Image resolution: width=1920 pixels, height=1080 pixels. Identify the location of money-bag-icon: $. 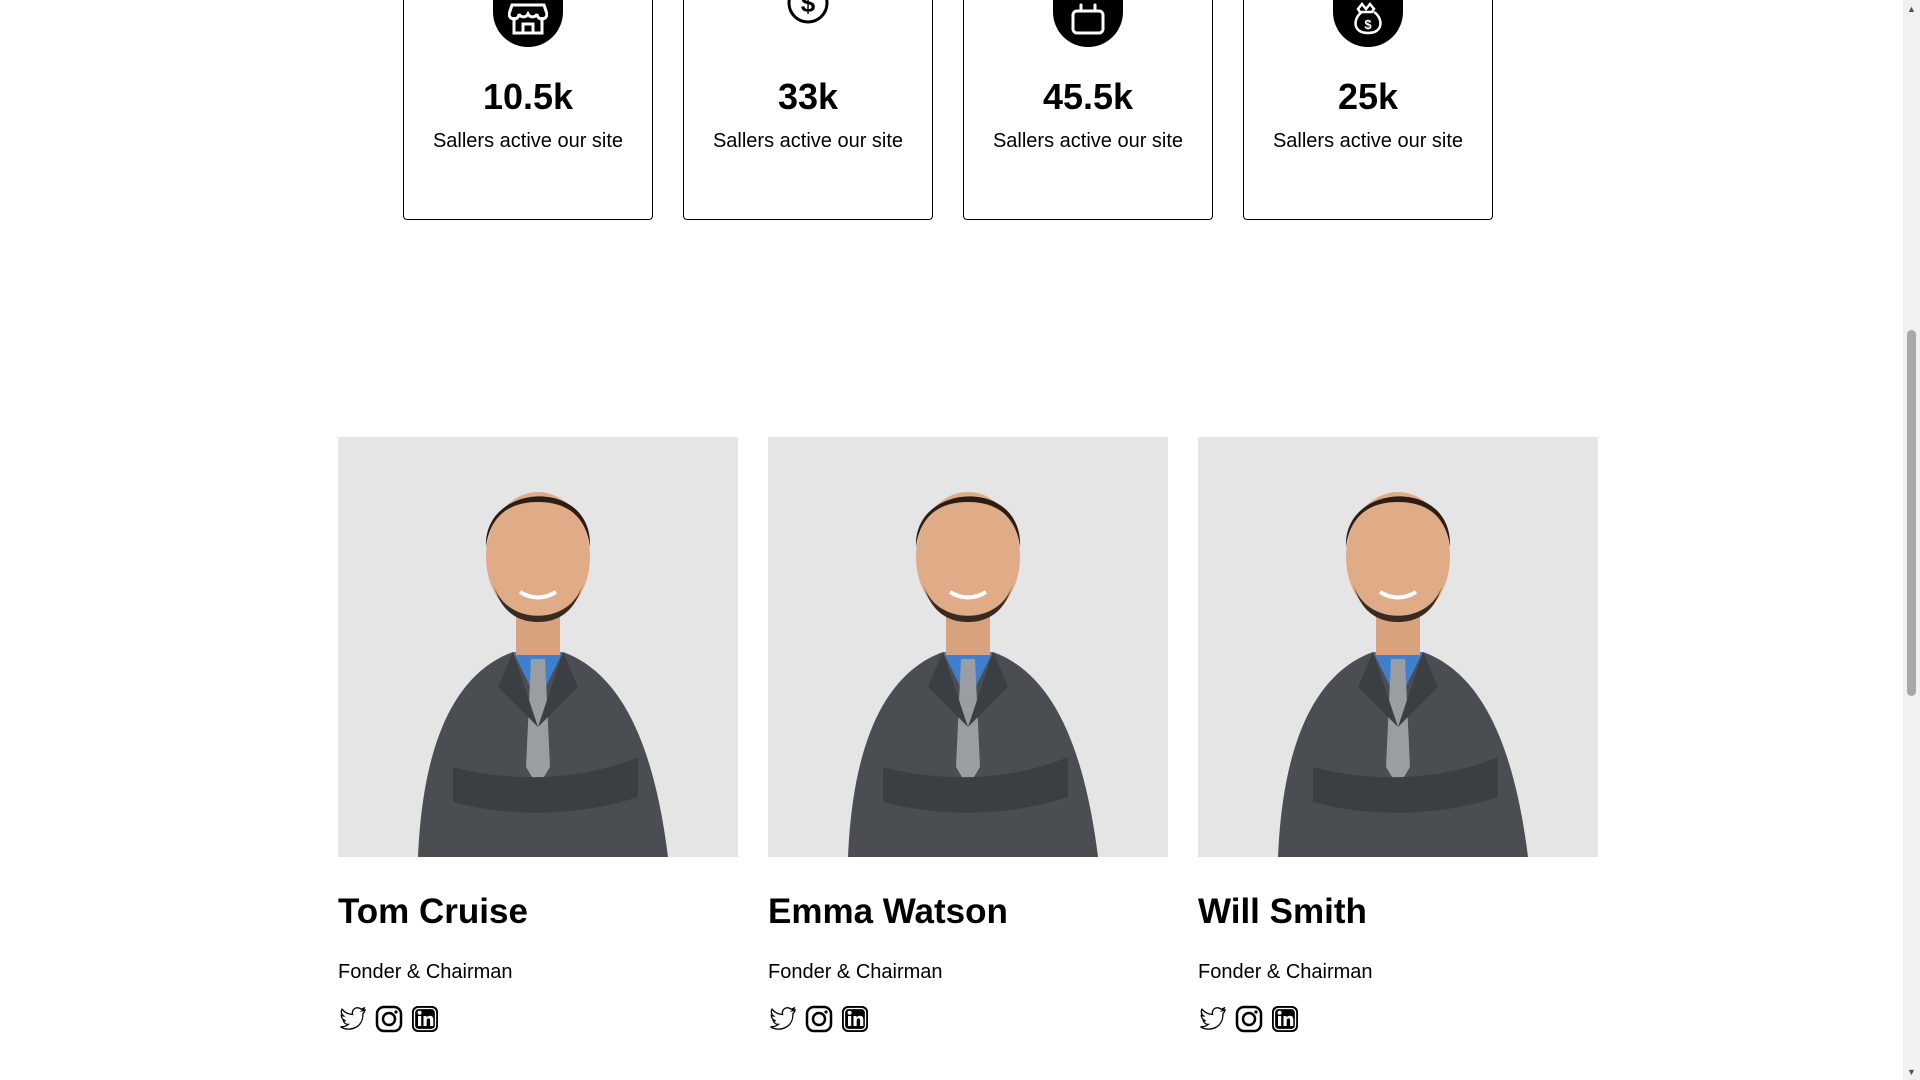
(1368, 23).